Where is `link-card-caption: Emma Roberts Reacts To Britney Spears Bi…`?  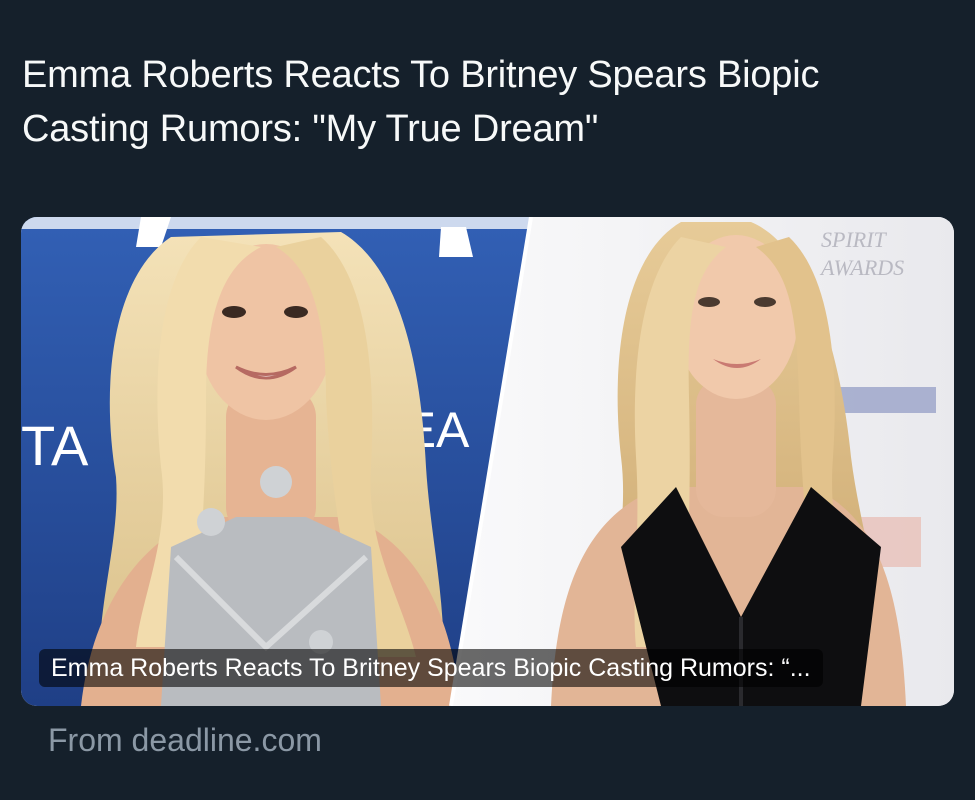 link-card-caption: Emma Roberts Reacts To Britney Spears Bi… is located at coordinates (431, 668).